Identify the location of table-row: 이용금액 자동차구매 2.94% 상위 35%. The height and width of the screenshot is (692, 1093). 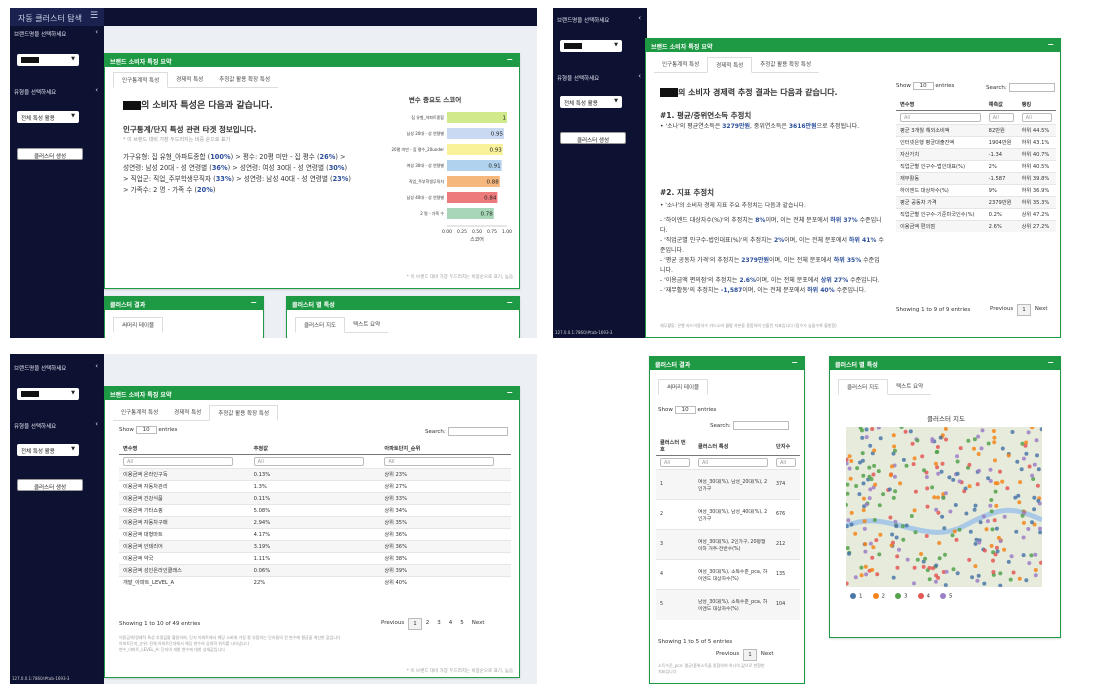
(315, 522).